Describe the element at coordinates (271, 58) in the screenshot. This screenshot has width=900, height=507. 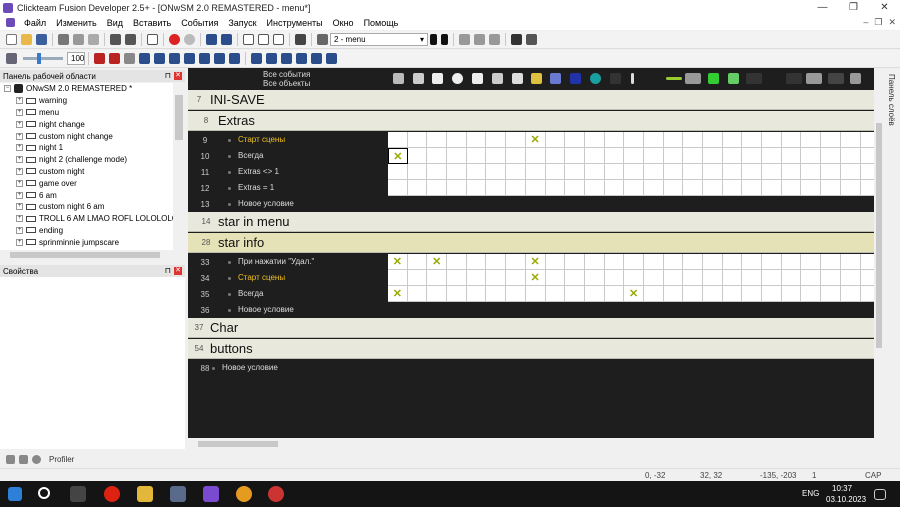
I see `event-icon-i` at that location.